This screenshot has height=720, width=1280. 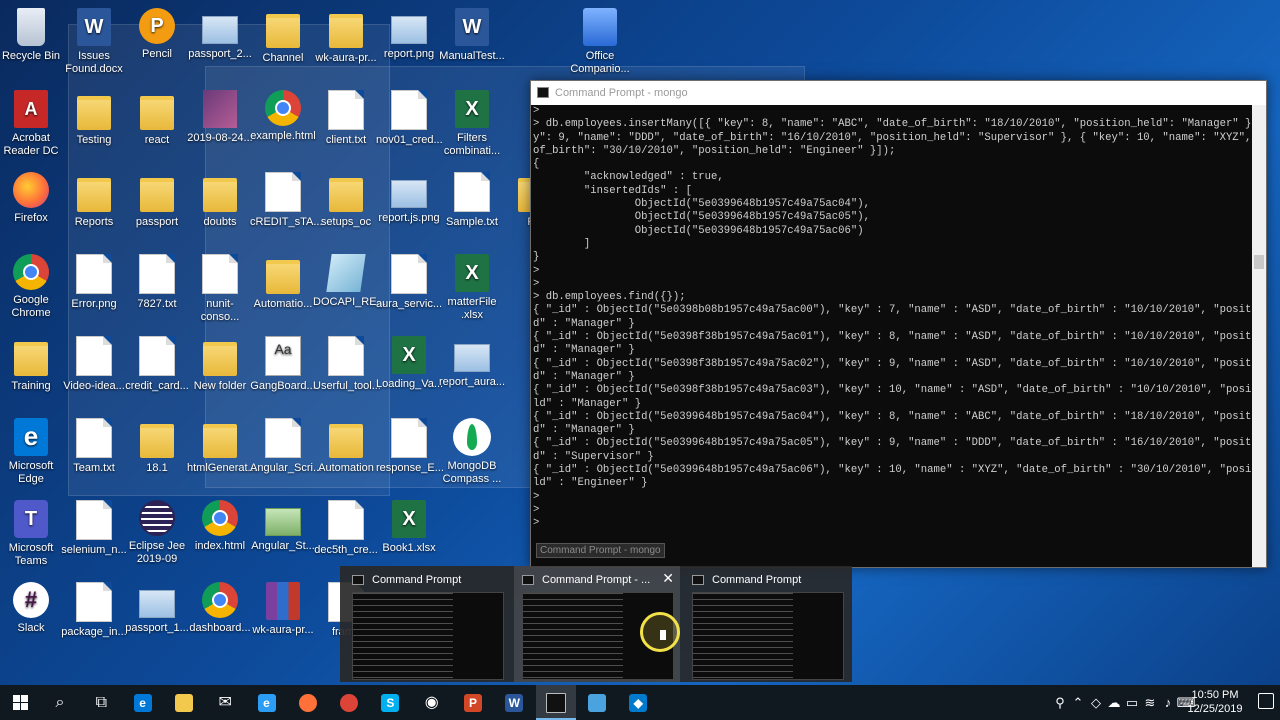 What do you see at coordinates (390, 702) in the screenshot?
I see `taskbar-skype-button: S` at bounding box center [390, 702].